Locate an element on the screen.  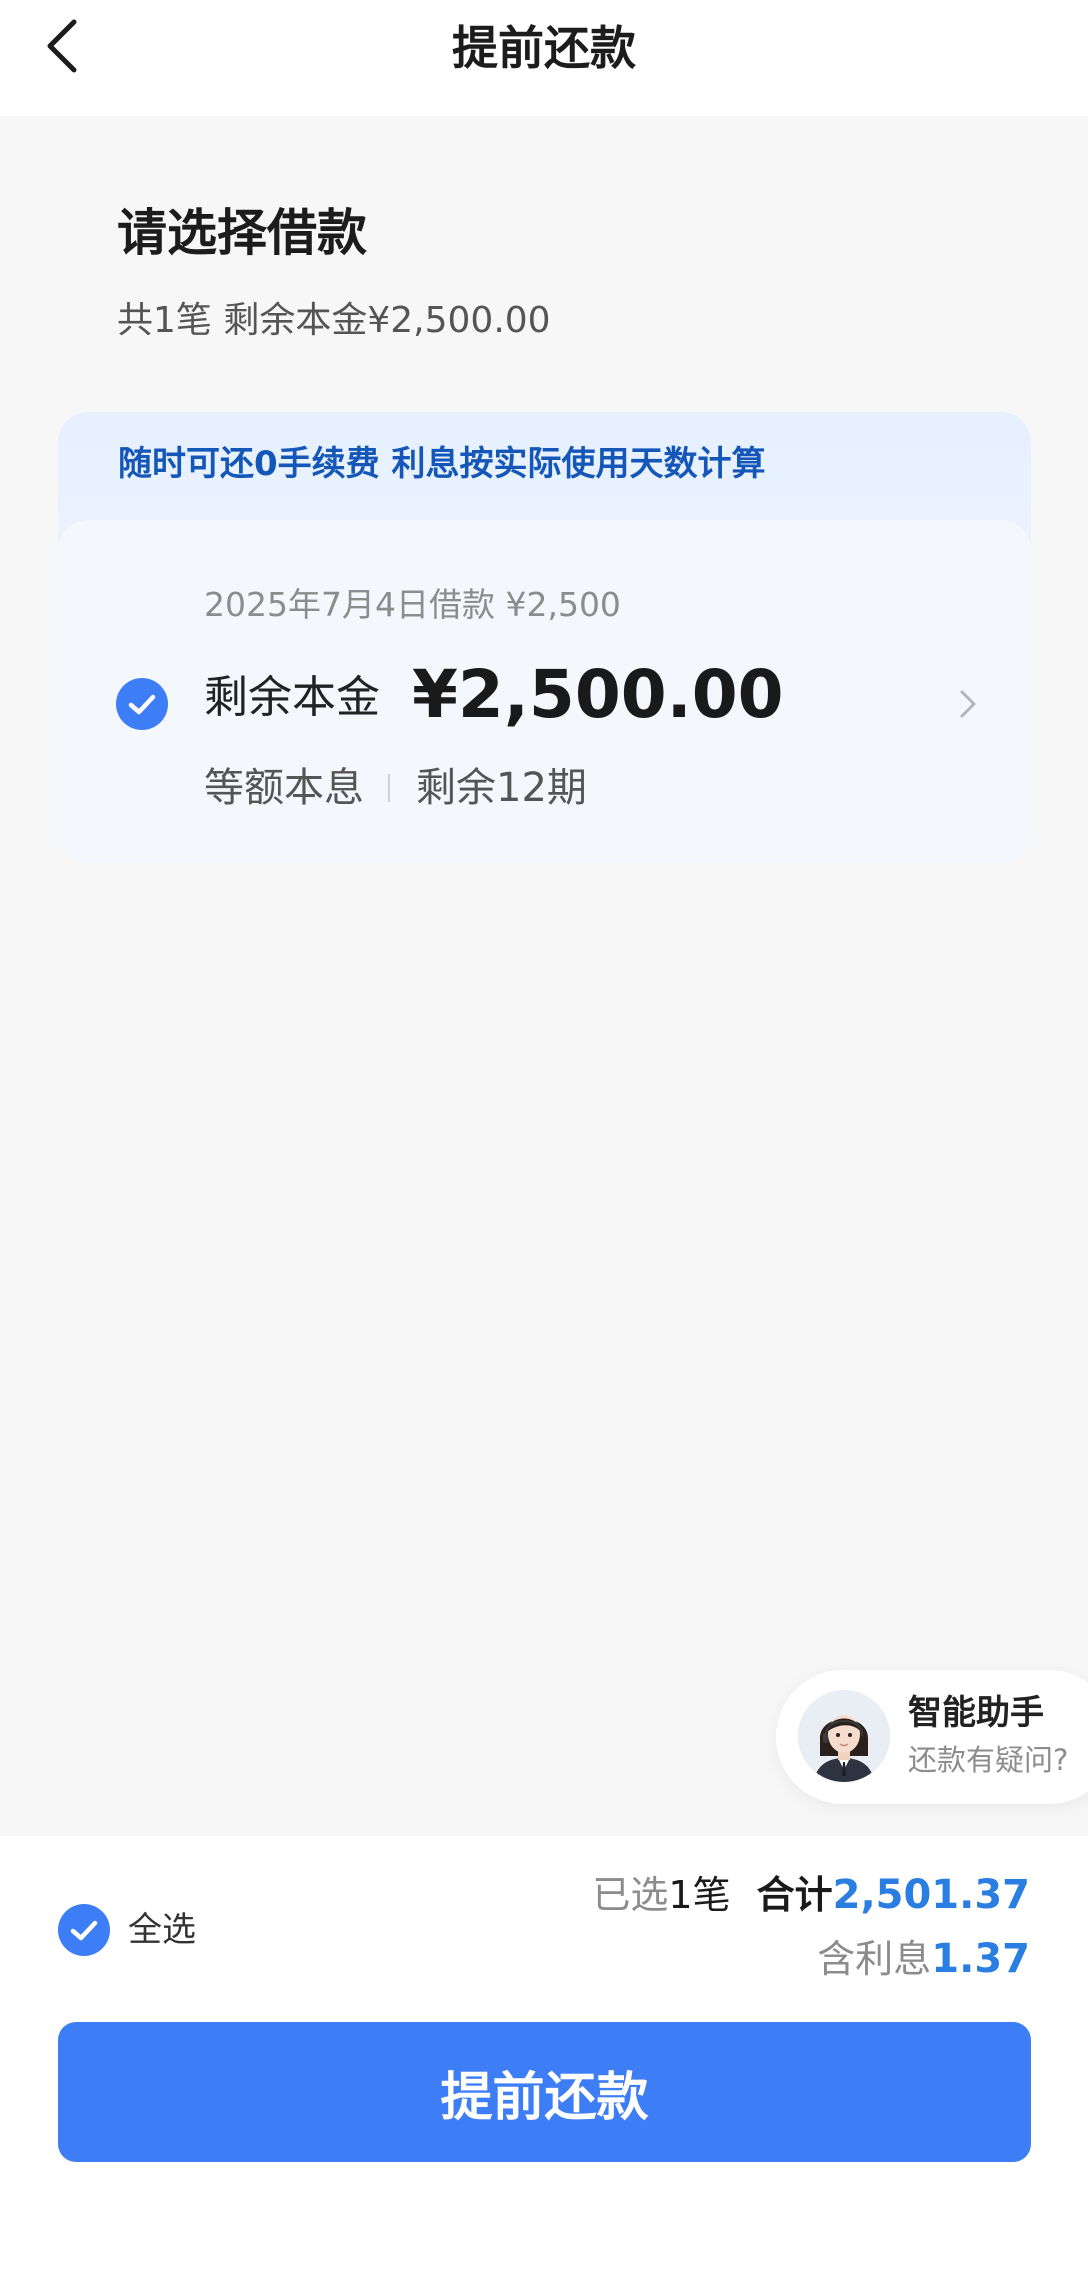
interest-summary: 含利息1.37 is located at coordinates (923, 1963).